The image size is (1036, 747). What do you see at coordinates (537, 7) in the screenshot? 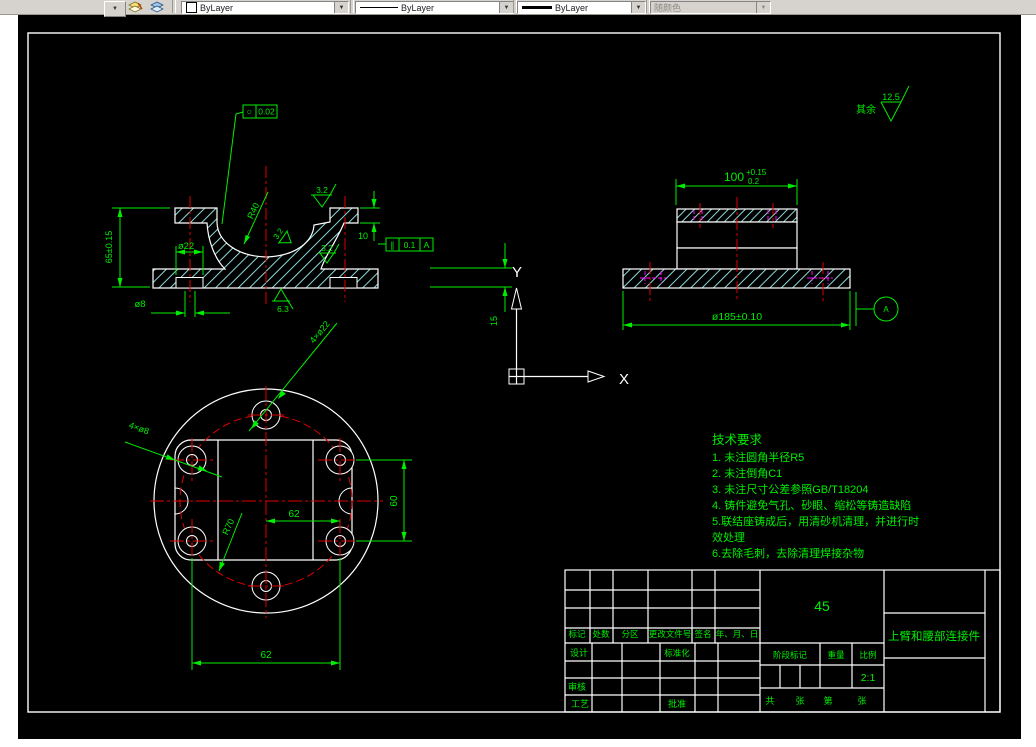
I see `lineweight-sample-icon` at bounding box center [537, 7].